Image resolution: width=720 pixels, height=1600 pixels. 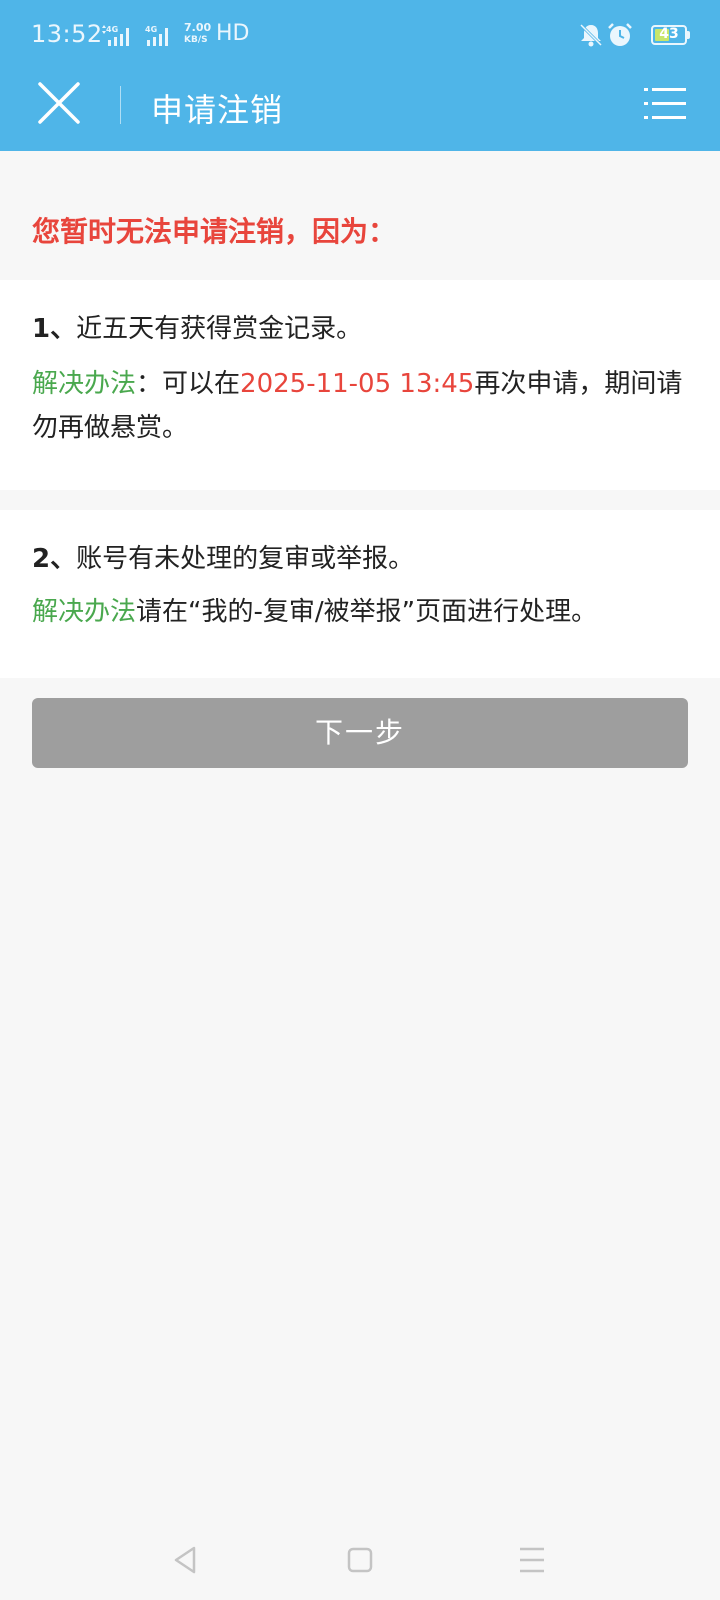 I want to click on reason-solution: 解决办法：可以在2025-11-05 13:45再次申请，期间请勿再做悬赏。, so click(x=362, y=406).